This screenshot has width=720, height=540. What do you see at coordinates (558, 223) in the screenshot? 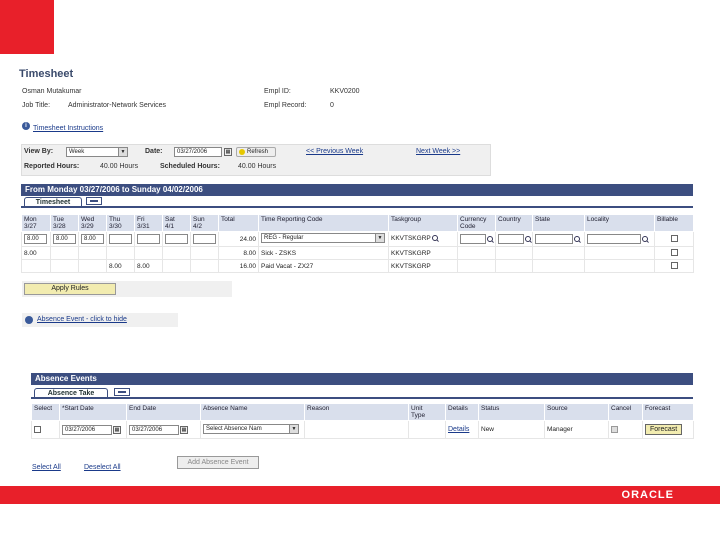
I see `column-header: State` at bounding box center [558, 223].